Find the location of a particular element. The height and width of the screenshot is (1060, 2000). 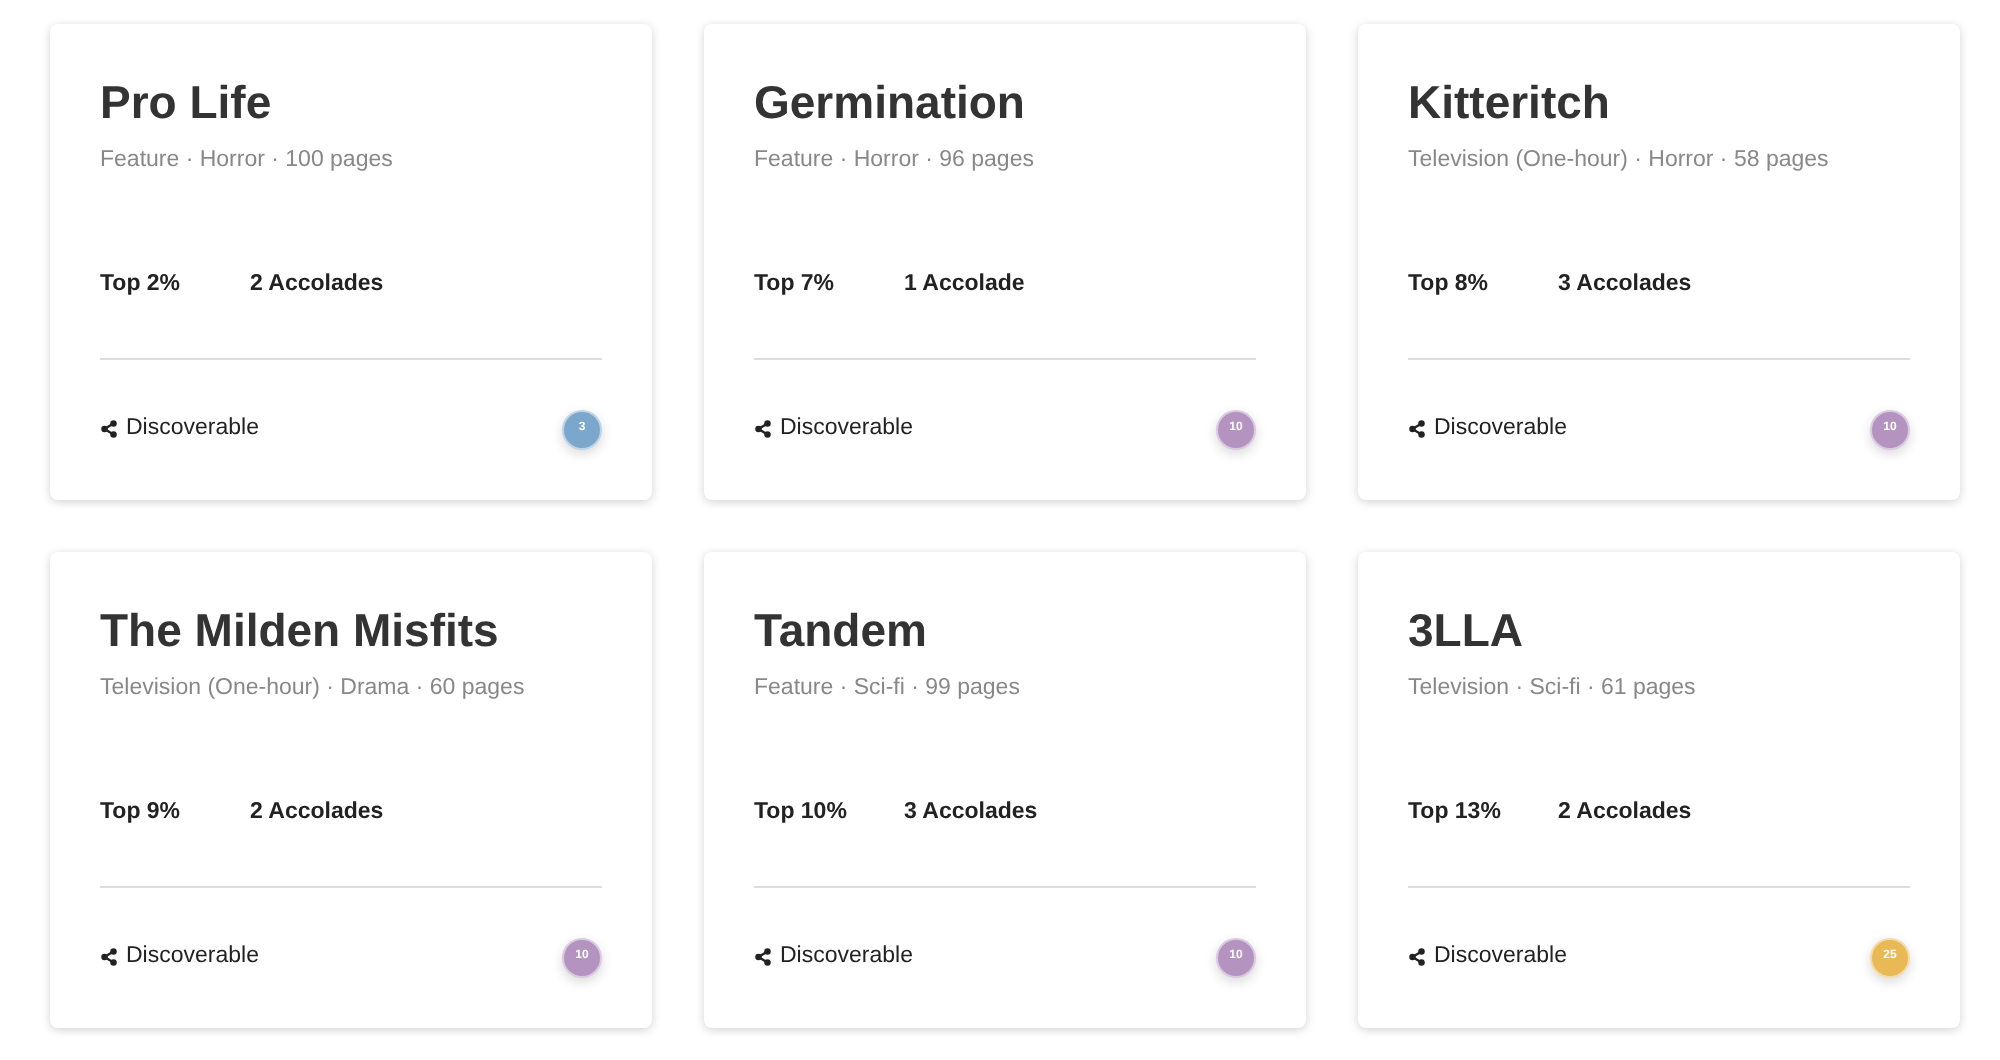

rank-label: Top 13% is located at coordinates (1455, 813).